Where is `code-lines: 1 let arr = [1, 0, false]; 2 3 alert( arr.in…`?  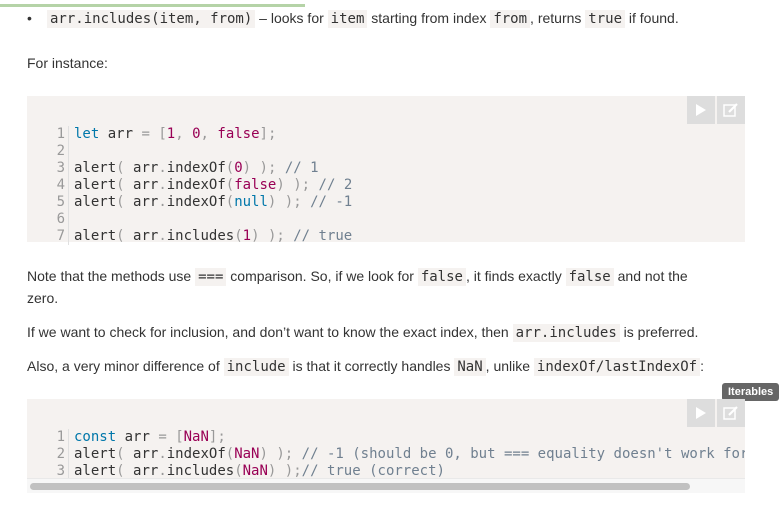 code-lines: 1 let arr = [1, 0, false]; 2 3 alert( arr.in… is located at coordinates (201, 177).